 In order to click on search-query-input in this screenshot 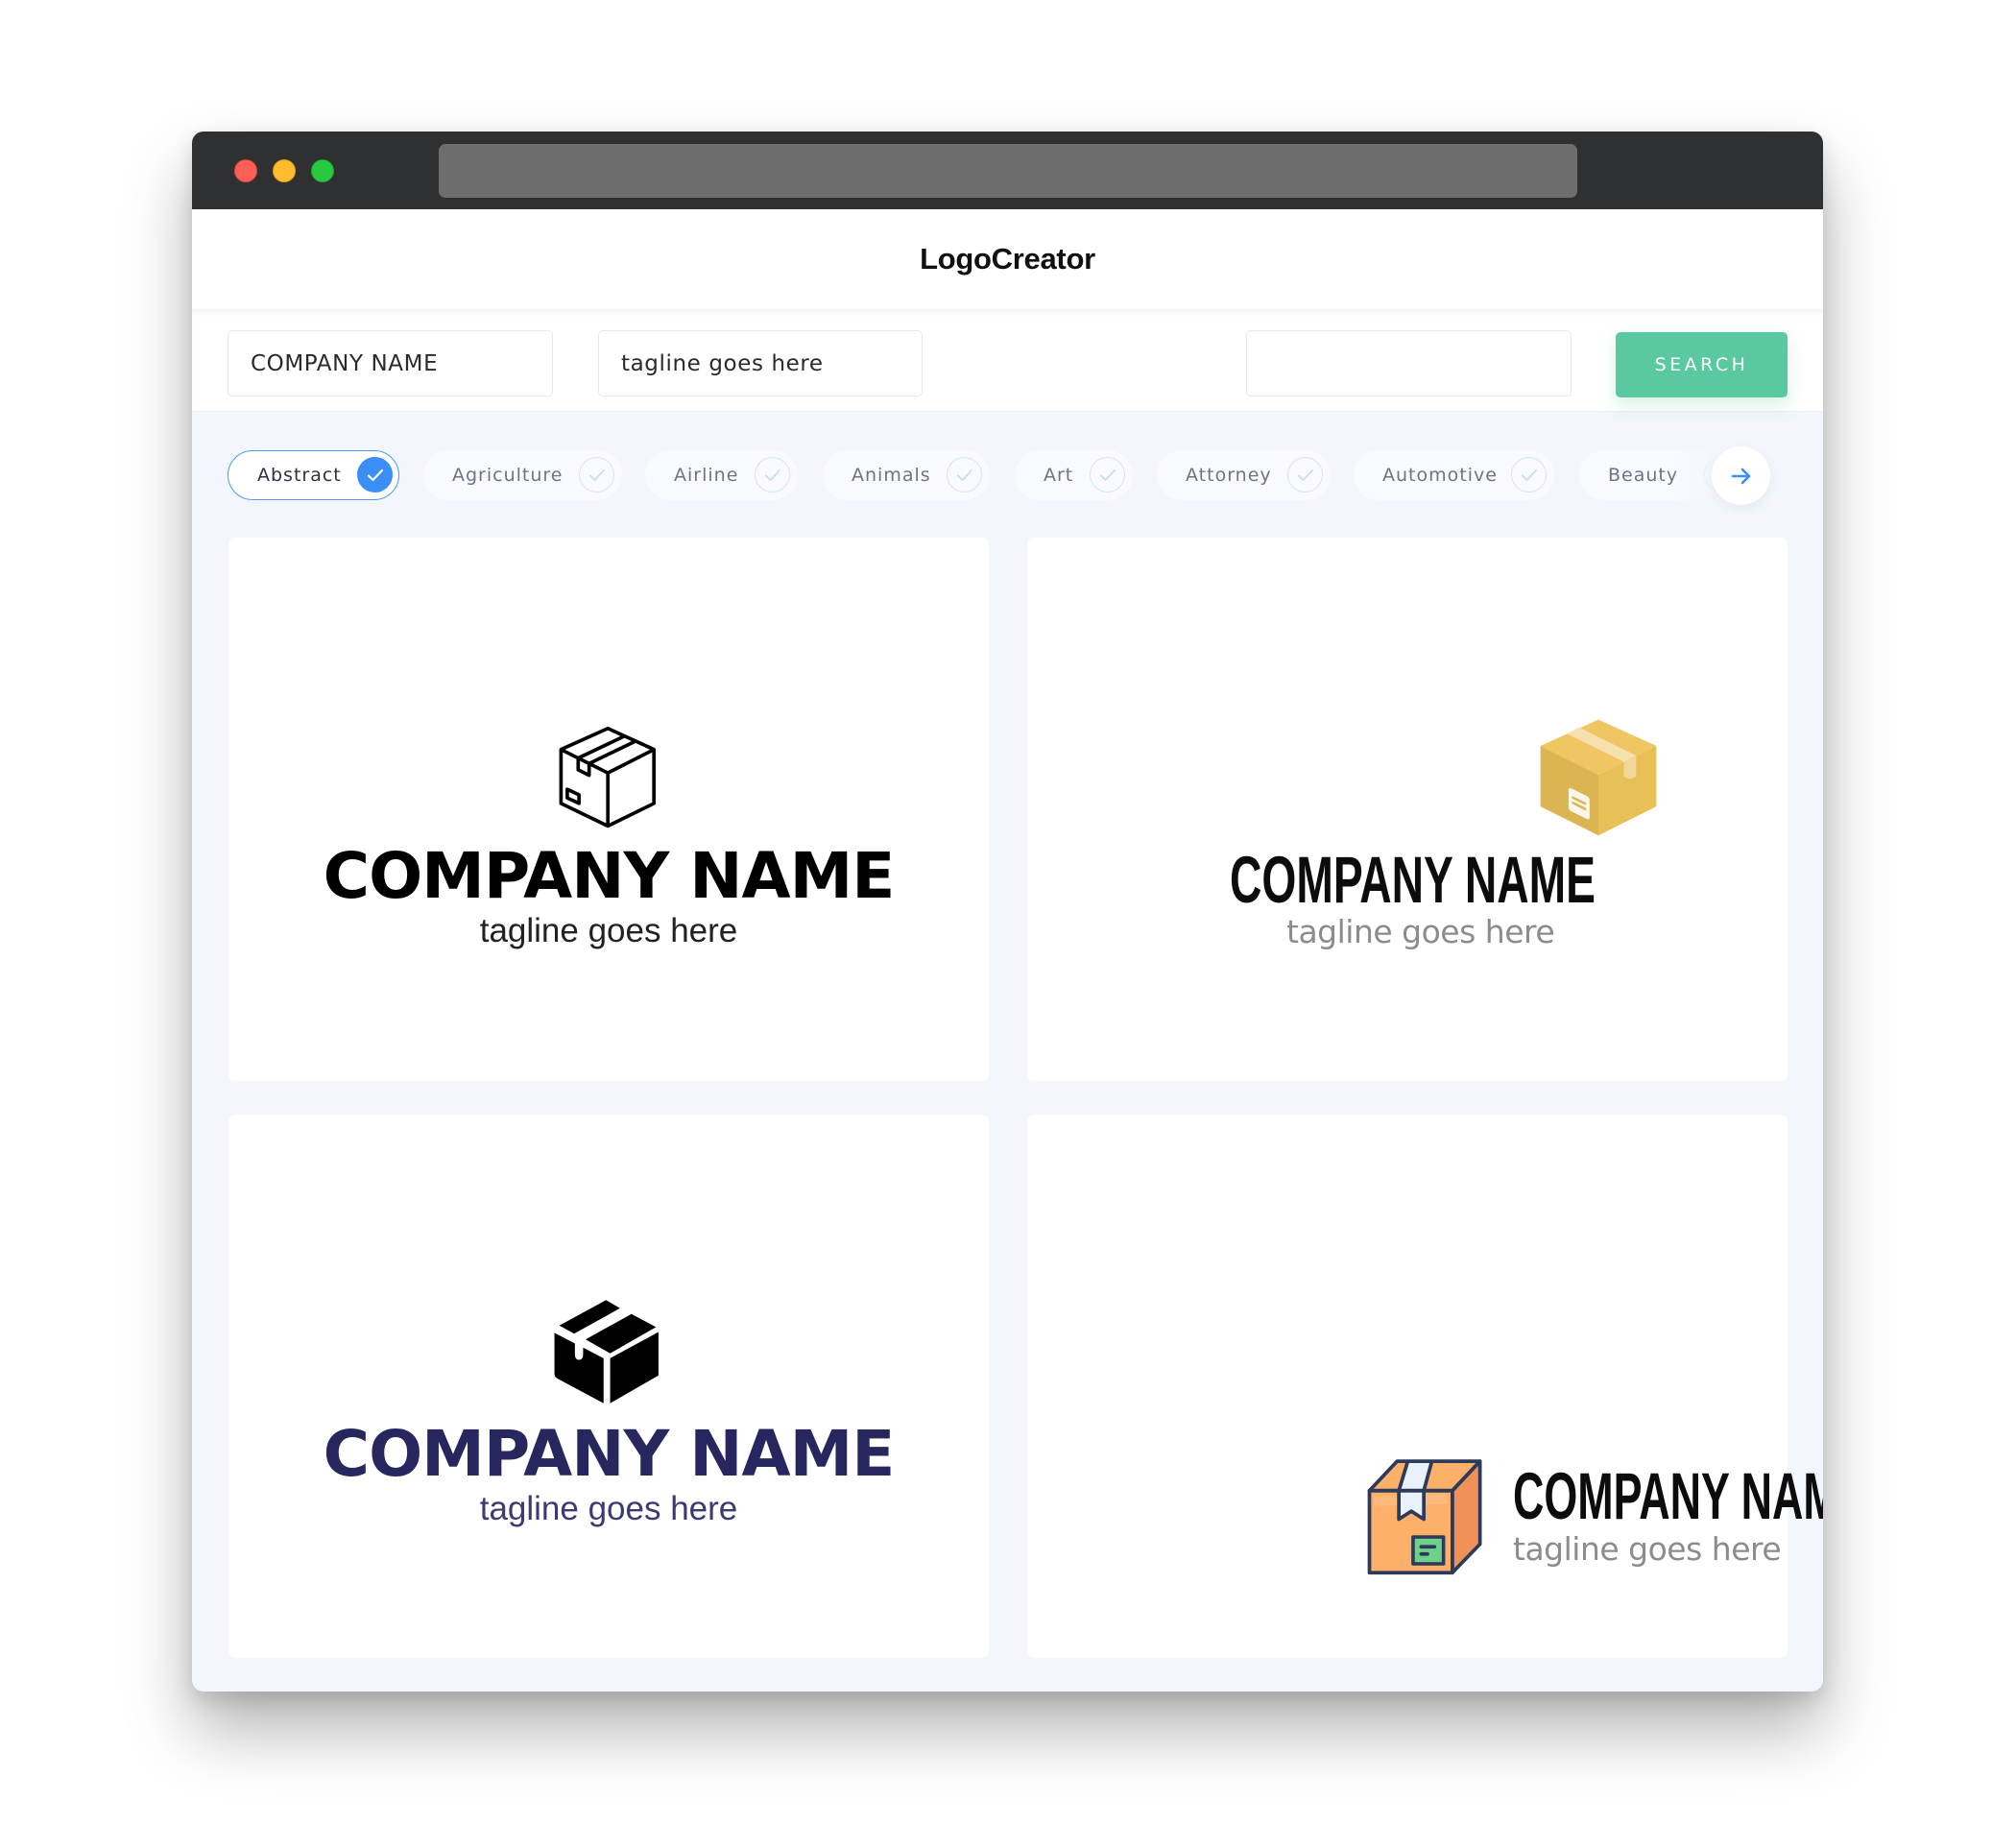, I will do `click(1409, 363)`.